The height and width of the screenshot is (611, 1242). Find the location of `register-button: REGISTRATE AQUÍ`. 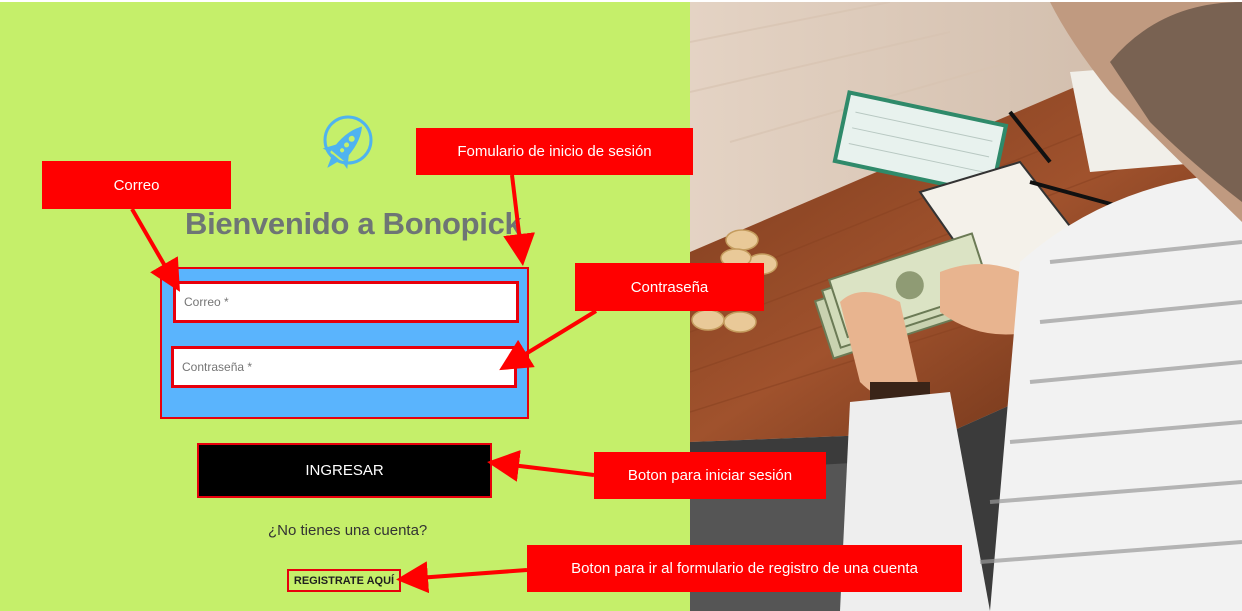

register-button: REGISTRATE AQUÍ is located at coordinates (344, 580).